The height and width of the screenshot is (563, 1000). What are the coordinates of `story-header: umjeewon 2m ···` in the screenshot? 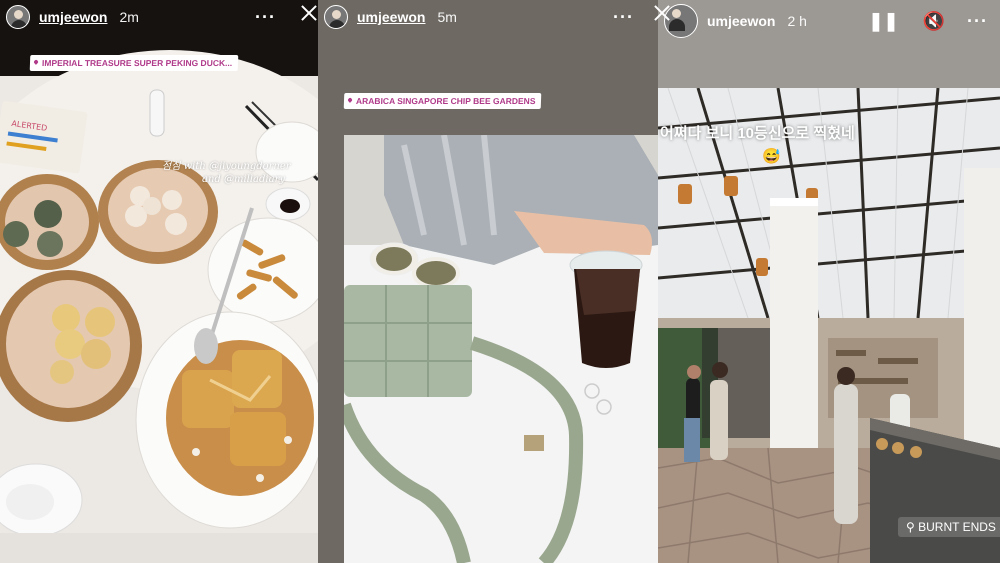 It's located at (159, 17).